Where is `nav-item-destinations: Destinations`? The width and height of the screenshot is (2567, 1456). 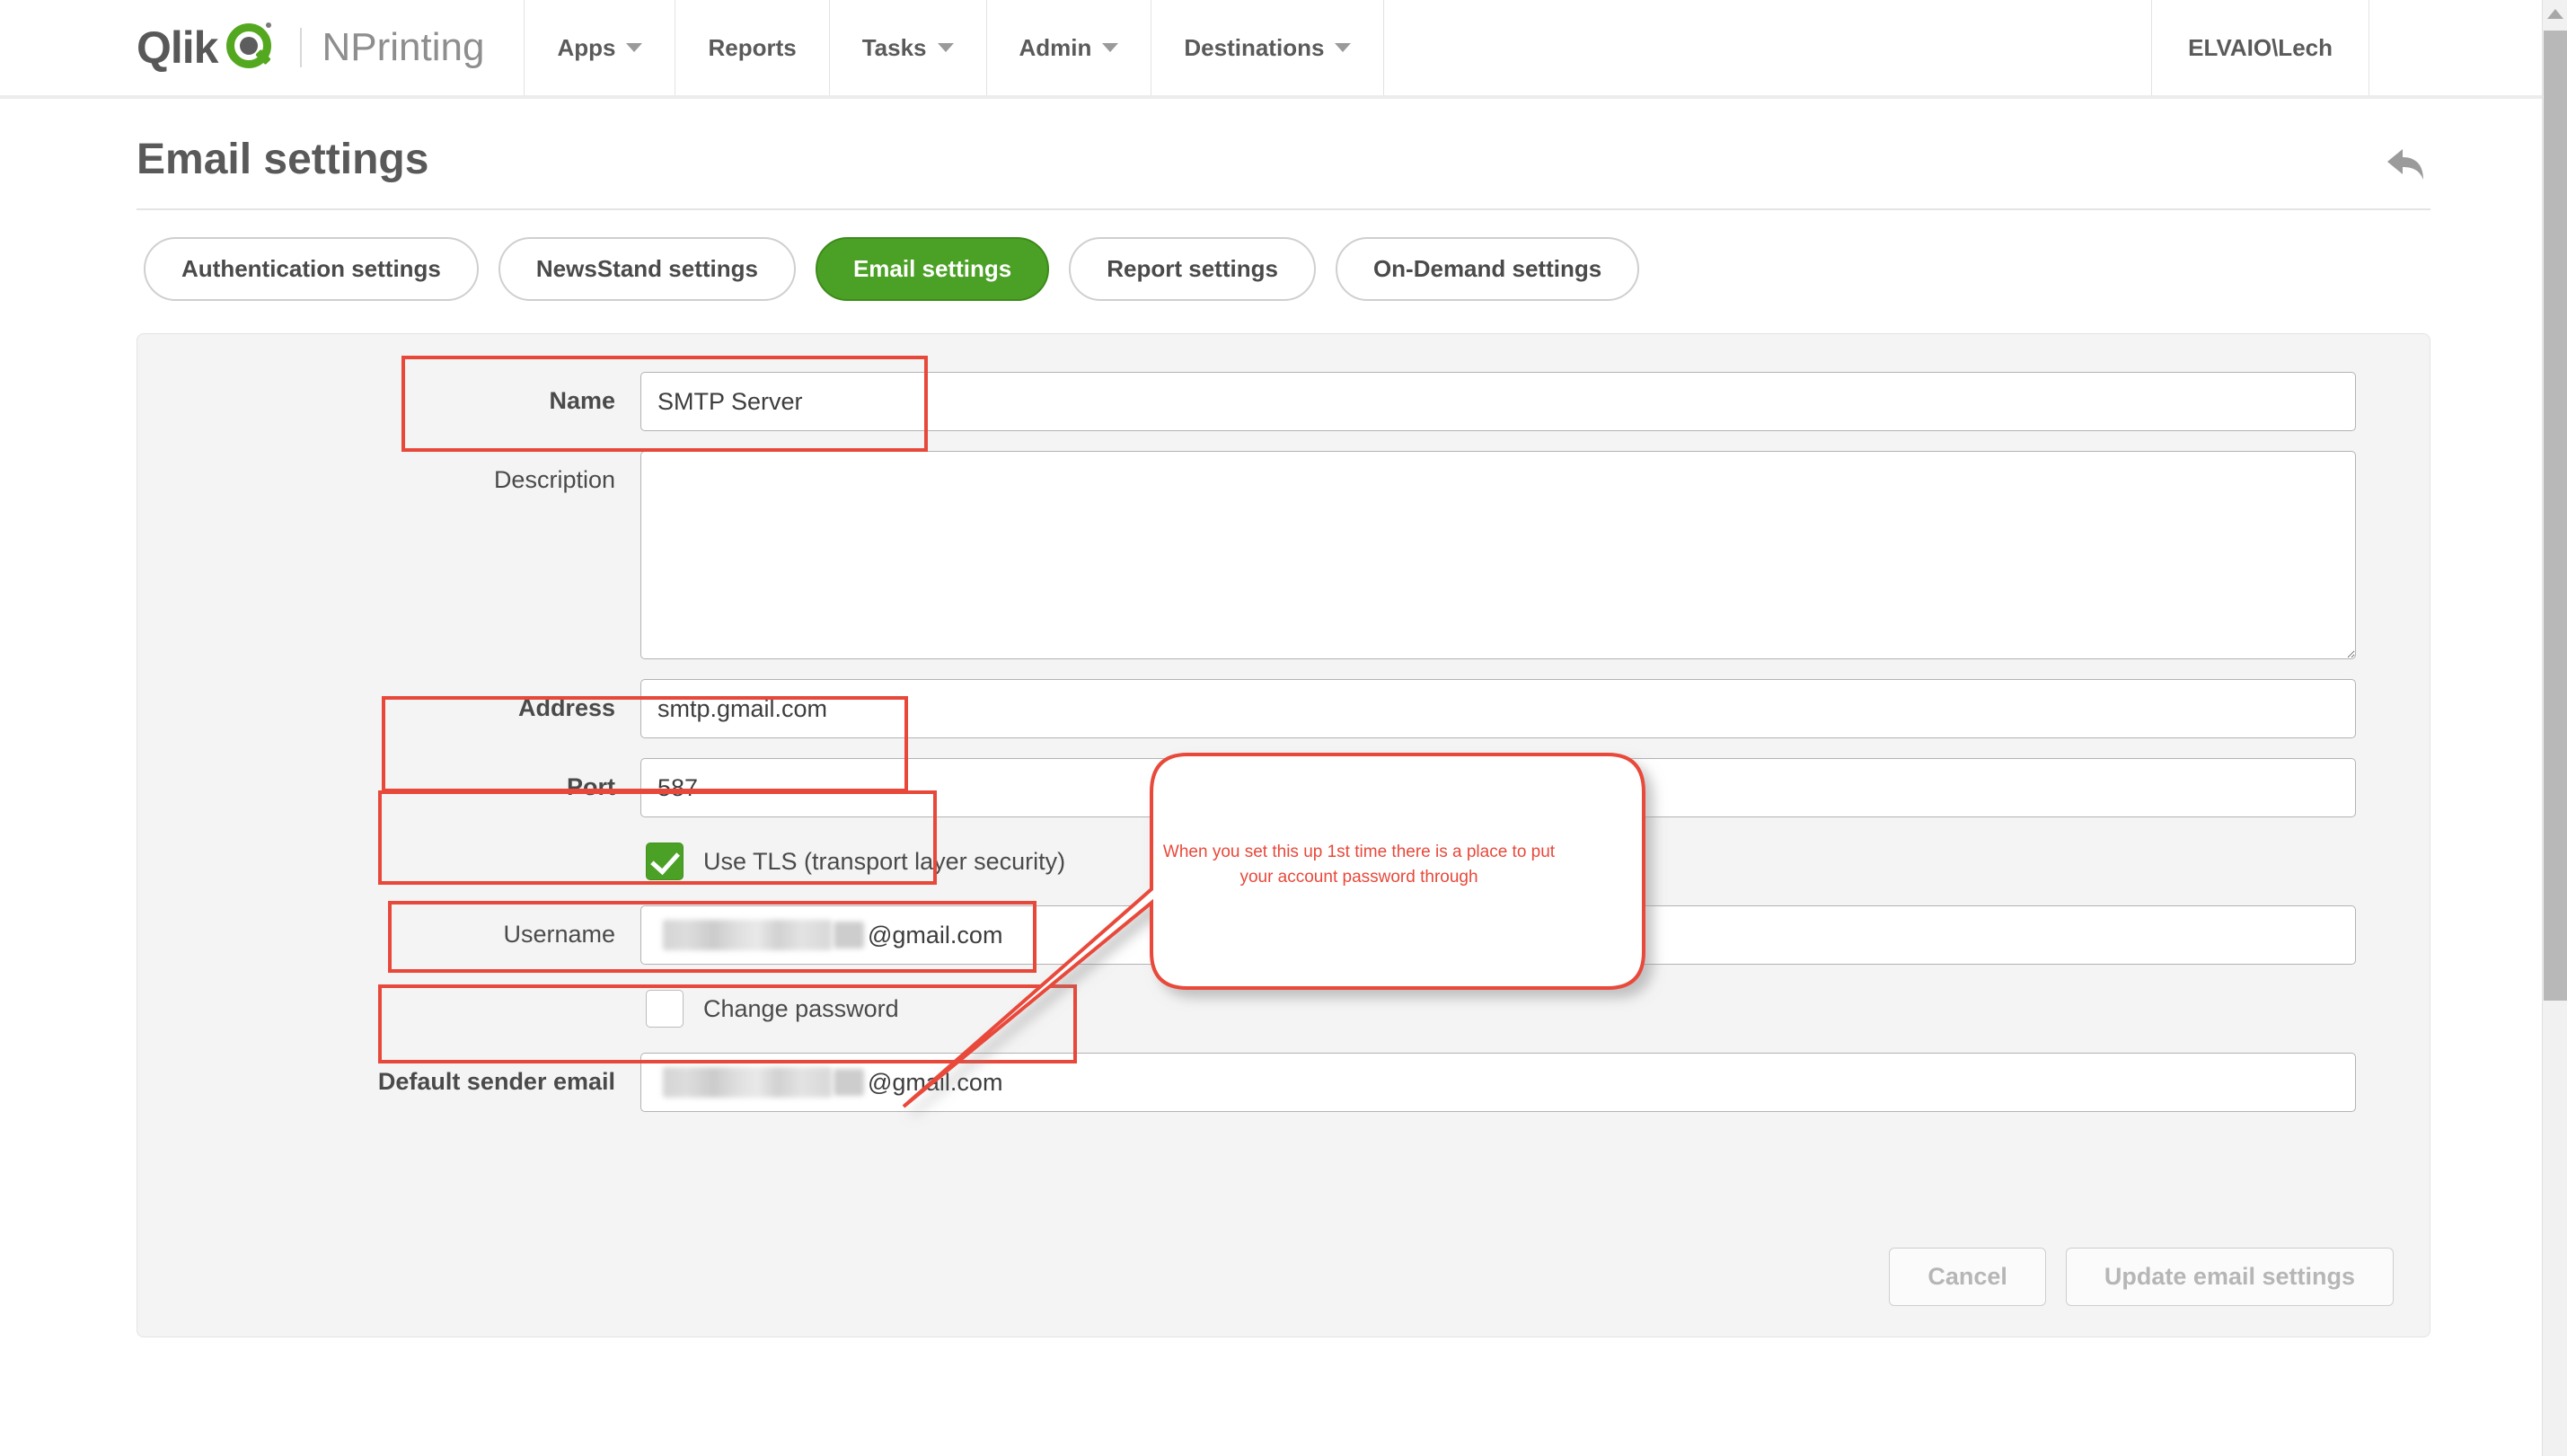 nav-item-destinations: Destinations is located at coordinates (1268, 47).